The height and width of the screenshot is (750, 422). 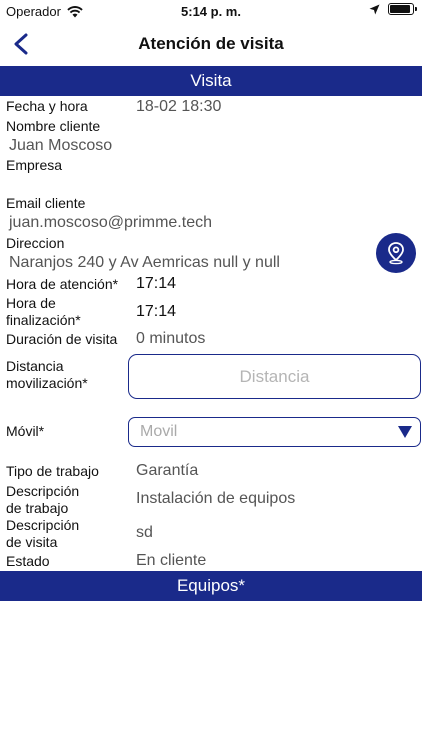 What do you see at coordinates (211, 586) in the screenshot?
I see `section-header-equipos: Equipos*` at bounding box center [211, 586].